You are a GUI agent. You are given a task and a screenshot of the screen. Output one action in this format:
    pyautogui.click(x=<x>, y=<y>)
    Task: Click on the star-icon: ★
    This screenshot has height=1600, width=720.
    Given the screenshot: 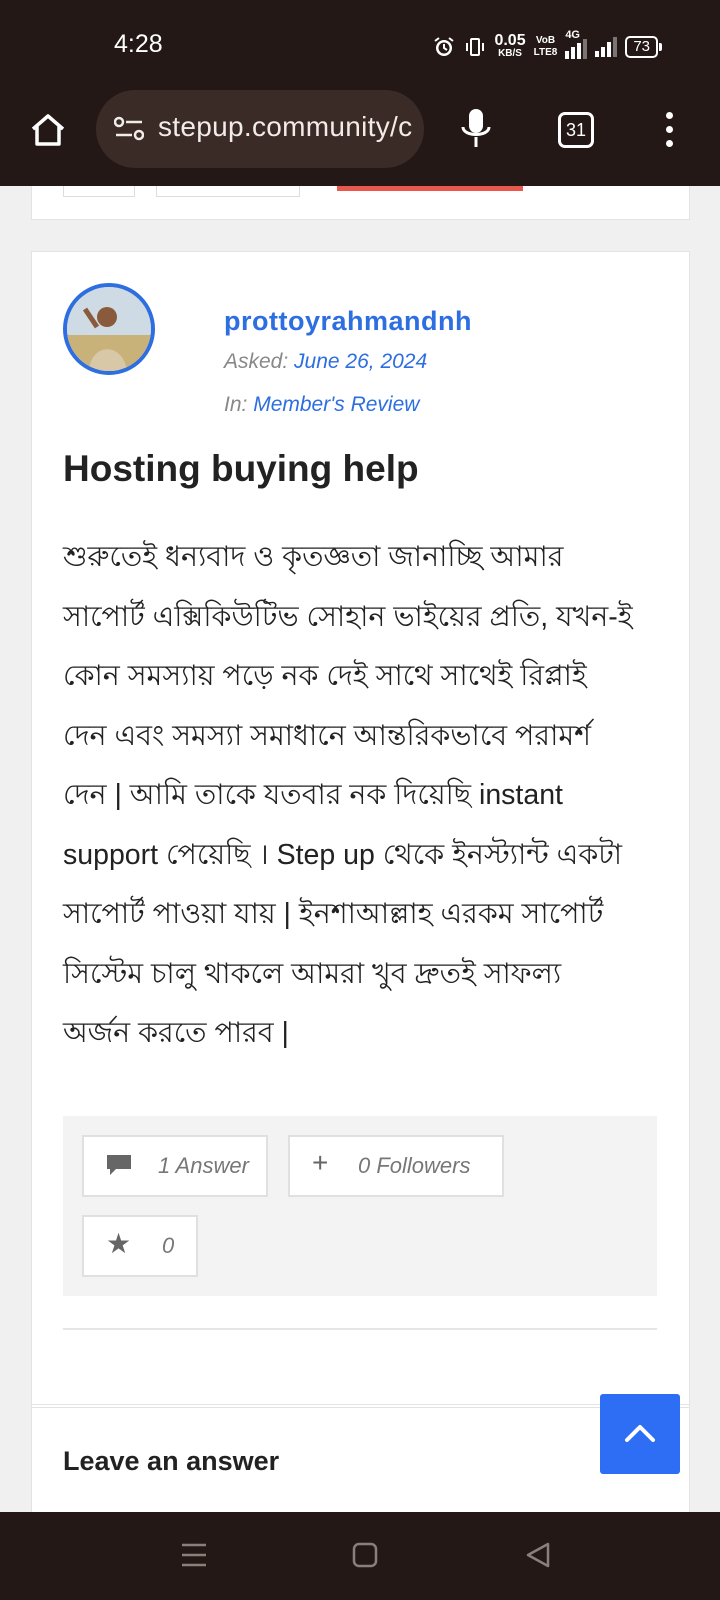 What is the action you would take?
    pyautogui.click(x=119, y=1243)
    